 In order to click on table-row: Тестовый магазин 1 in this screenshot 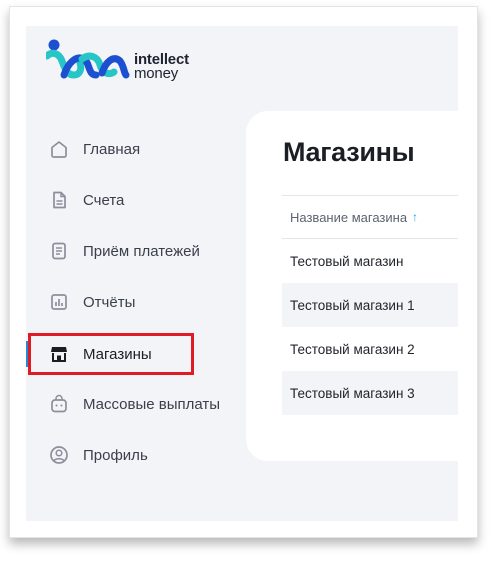, I will do `click(370, 305)`.